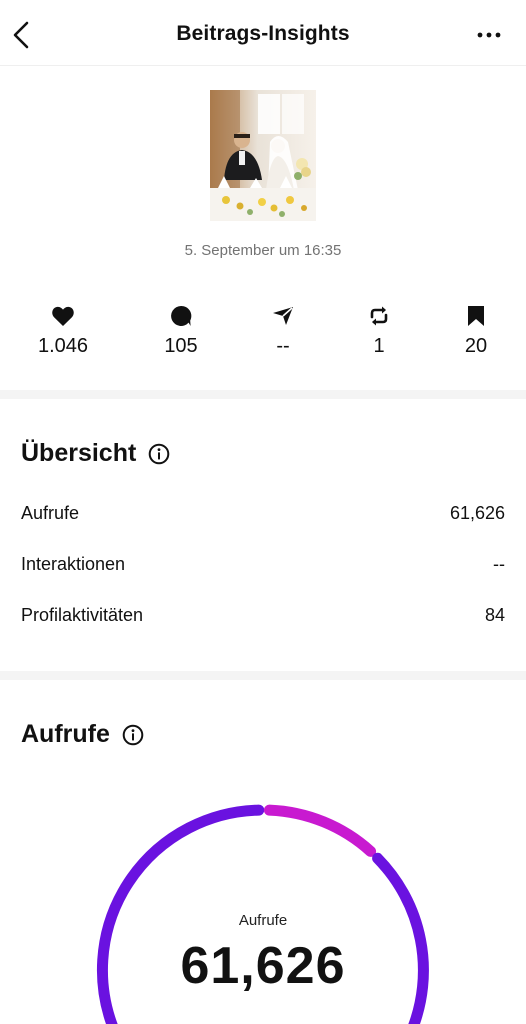  What do you see at coordinates (82, 614) in the screenshot?
I see `row-label: Profilaktivitäten` at bounding box center [82, 614].